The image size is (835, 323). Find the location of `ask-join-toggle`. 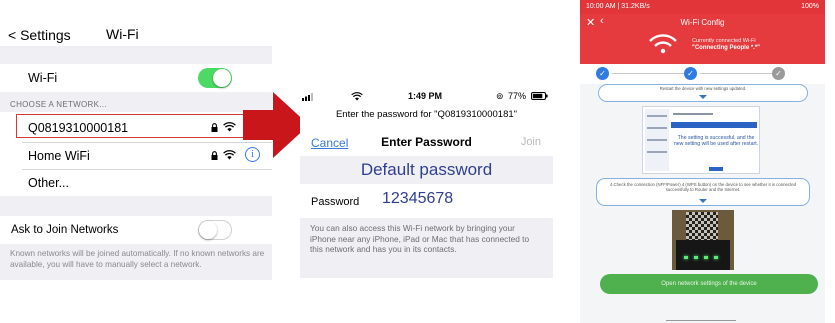

ask-join-toggle is located at coordinates (215, 230).